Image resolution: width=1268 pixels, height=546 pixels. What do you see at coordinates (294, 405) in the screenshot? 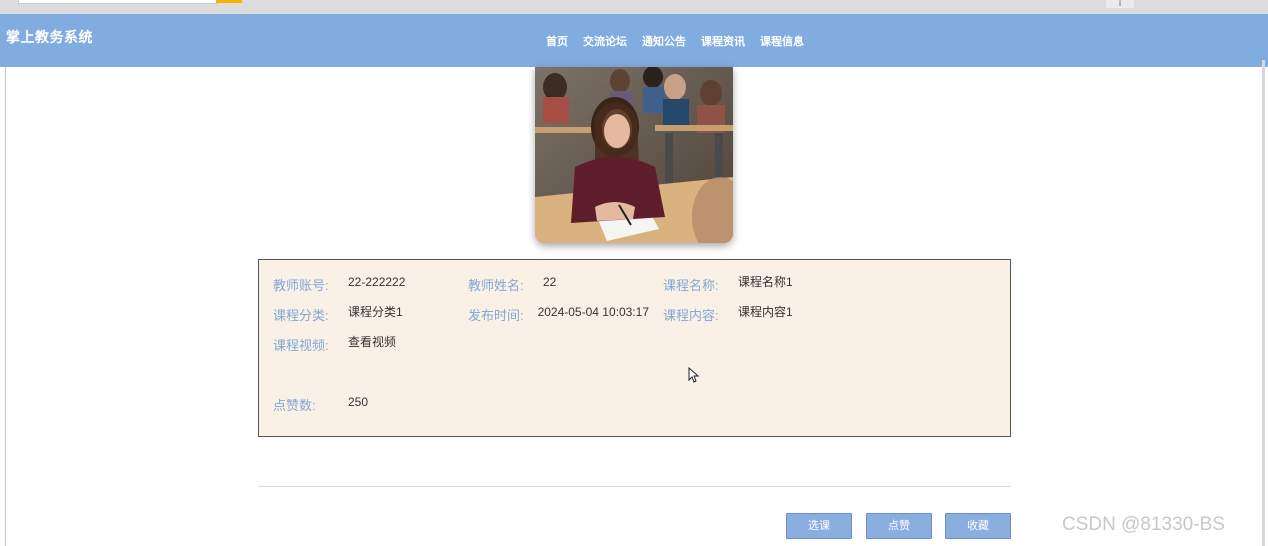
I see `likes-label: 点赞数:` at bounding box center [294, 405].